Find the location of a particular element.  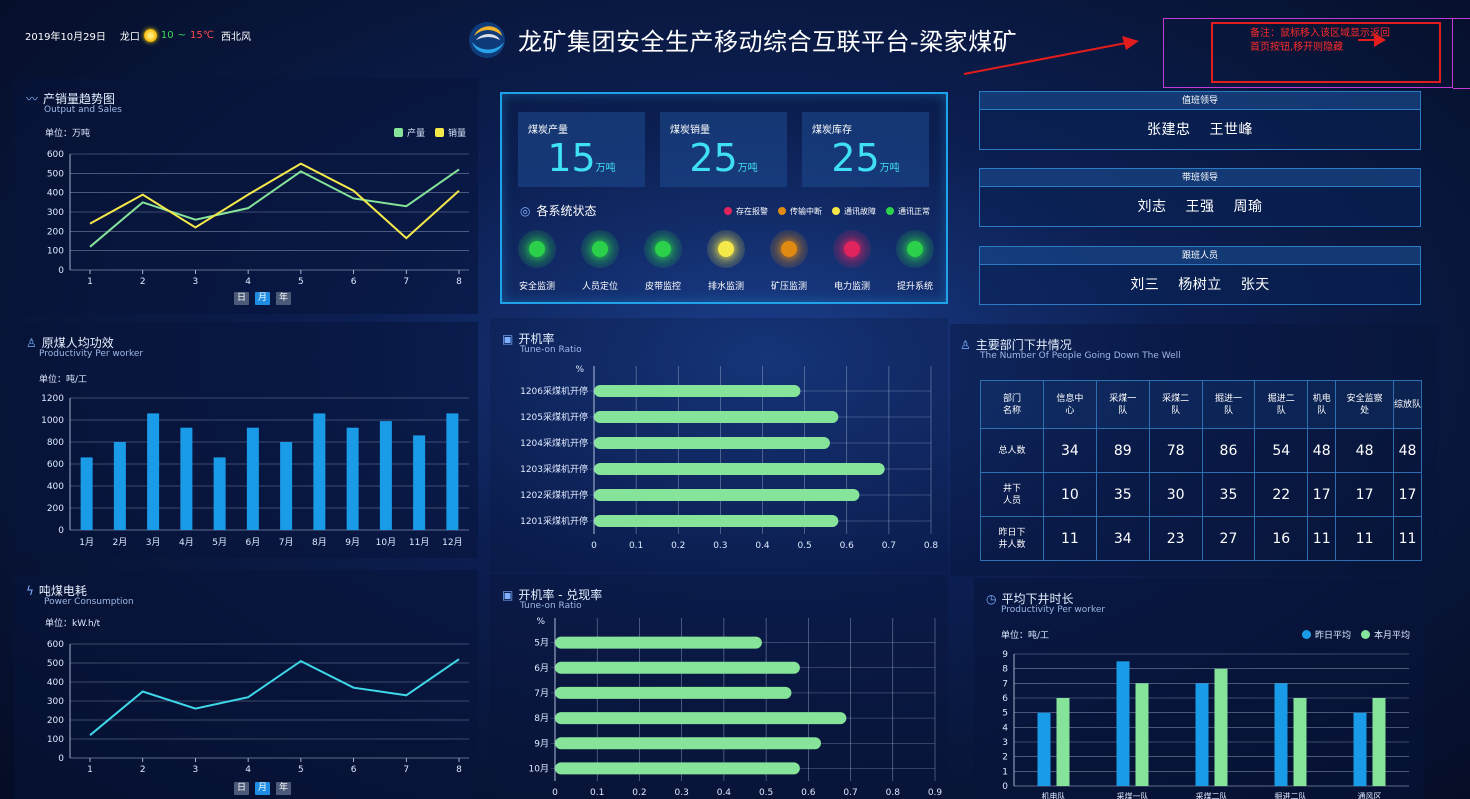

wind-text: 西北风 is located at coordinates (236, 37).